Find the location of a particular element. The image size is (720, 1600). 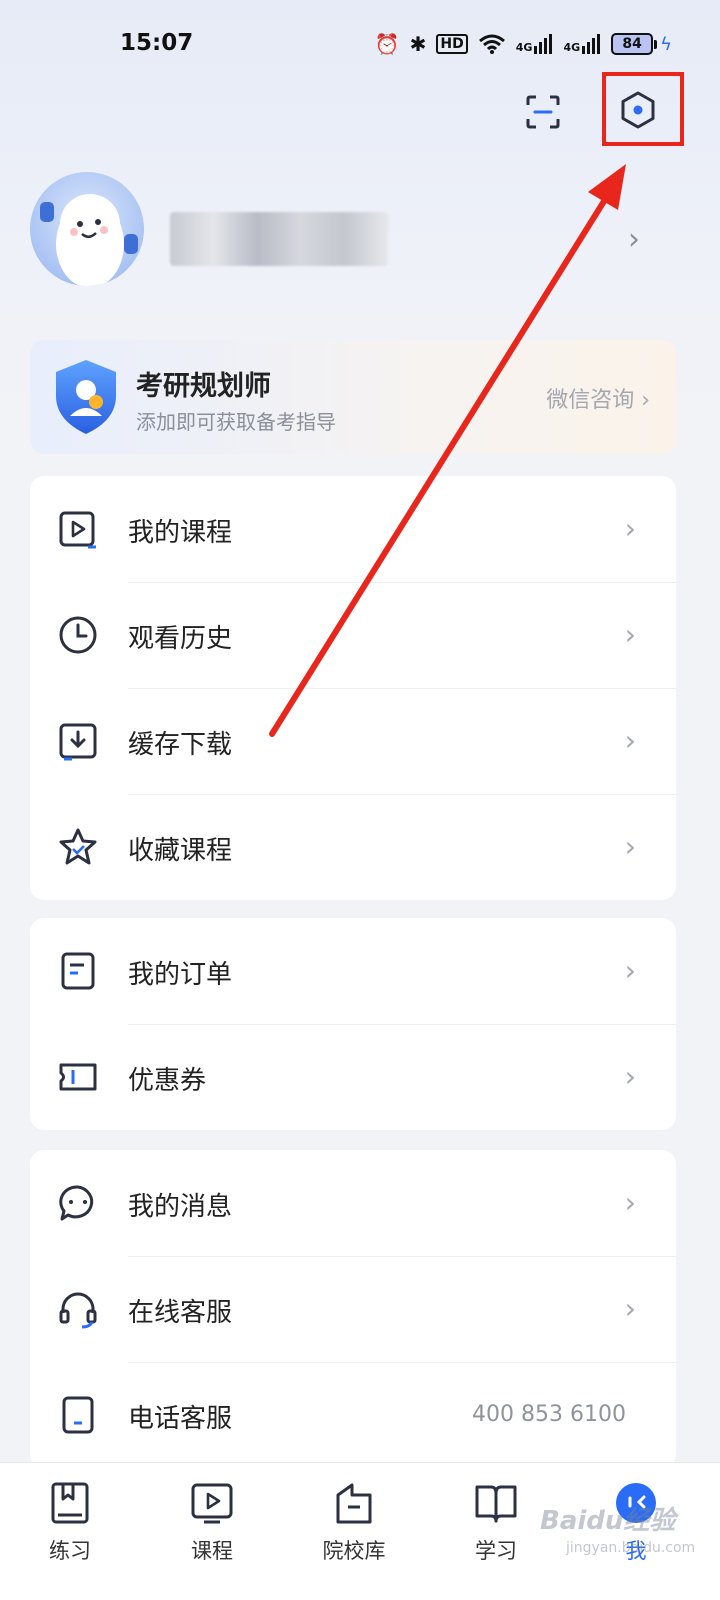

menu-item-label: 优惠券 is located at coordinates (167, 1081).